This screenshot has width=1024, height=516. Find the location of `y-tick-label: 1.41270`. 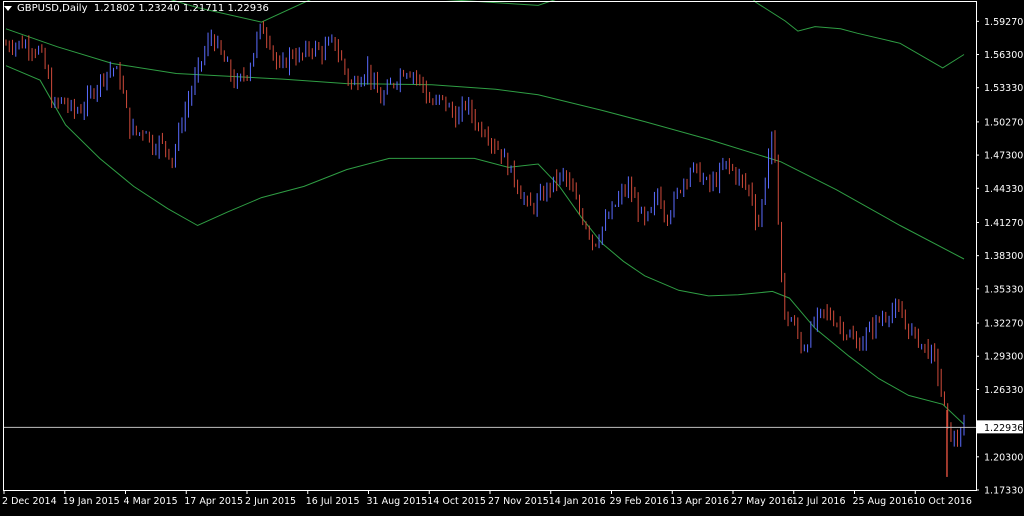

y-tick-label: 1.41270 is located at coordinates (1003, 223).